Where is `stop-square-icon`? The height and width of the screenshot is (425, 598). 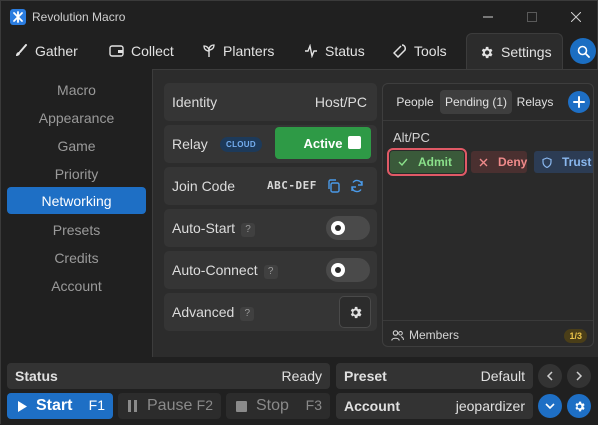
stop-square-icon is located at coordinates (354, 142).